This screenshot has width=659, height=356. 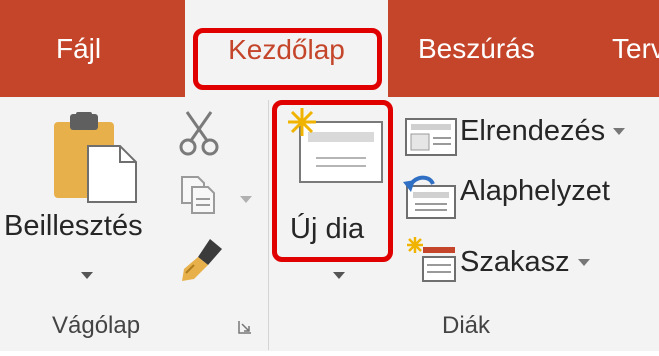 What do you see at coordinates (635, 48) in the screenshot?
I see `tab-design: Terv` at bounding box center [635, 48].